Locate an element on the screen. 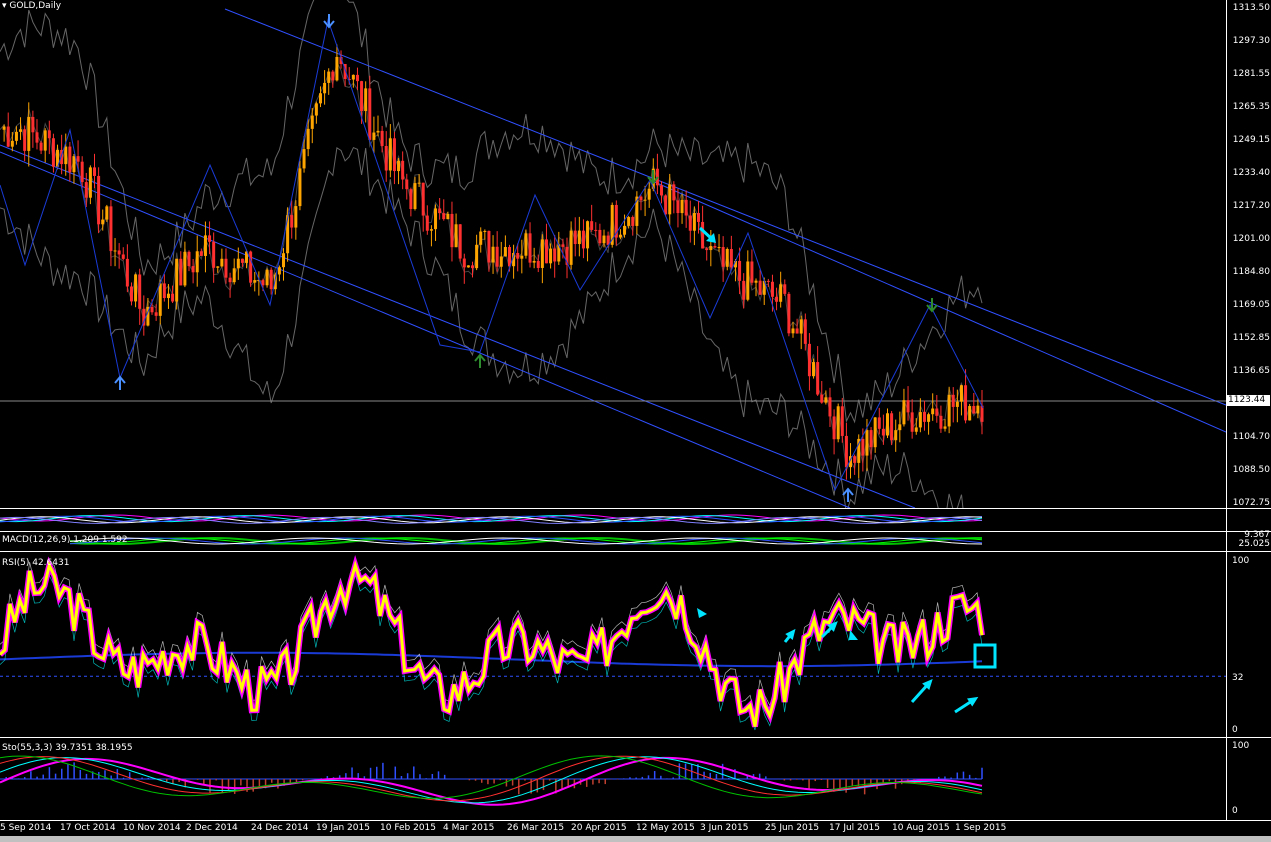 This screenshot has height=842, width=1271. price-scale-label: 1297.30 is located at coordinates (1251, 41).